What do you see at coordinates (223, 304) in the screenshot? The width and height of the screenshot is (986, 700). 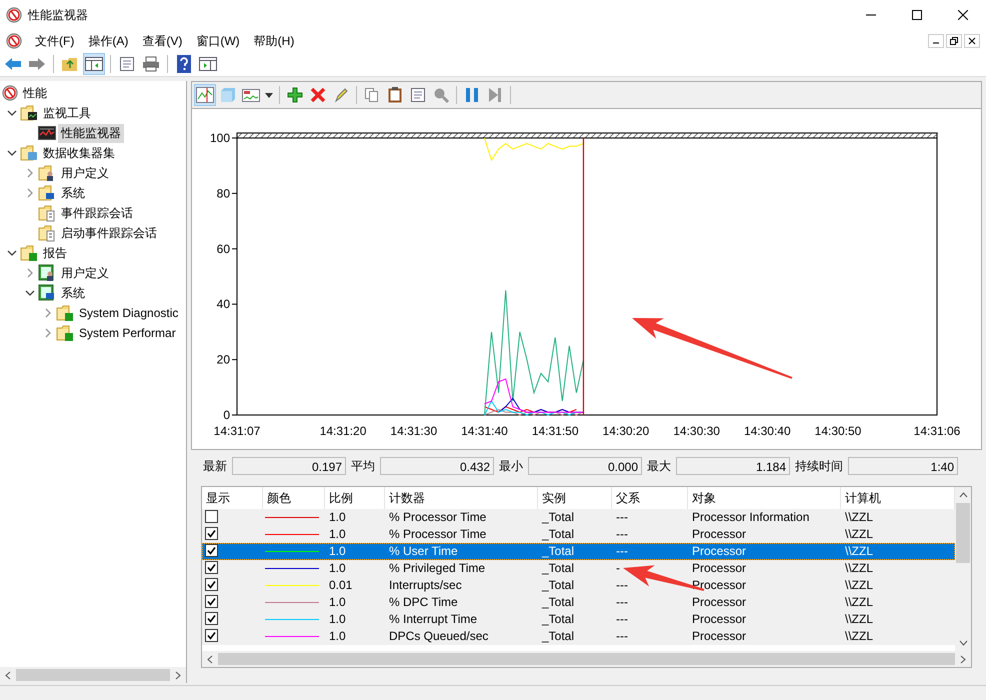 I see `y-tick-label: 40` at bounding box center [223, 304].